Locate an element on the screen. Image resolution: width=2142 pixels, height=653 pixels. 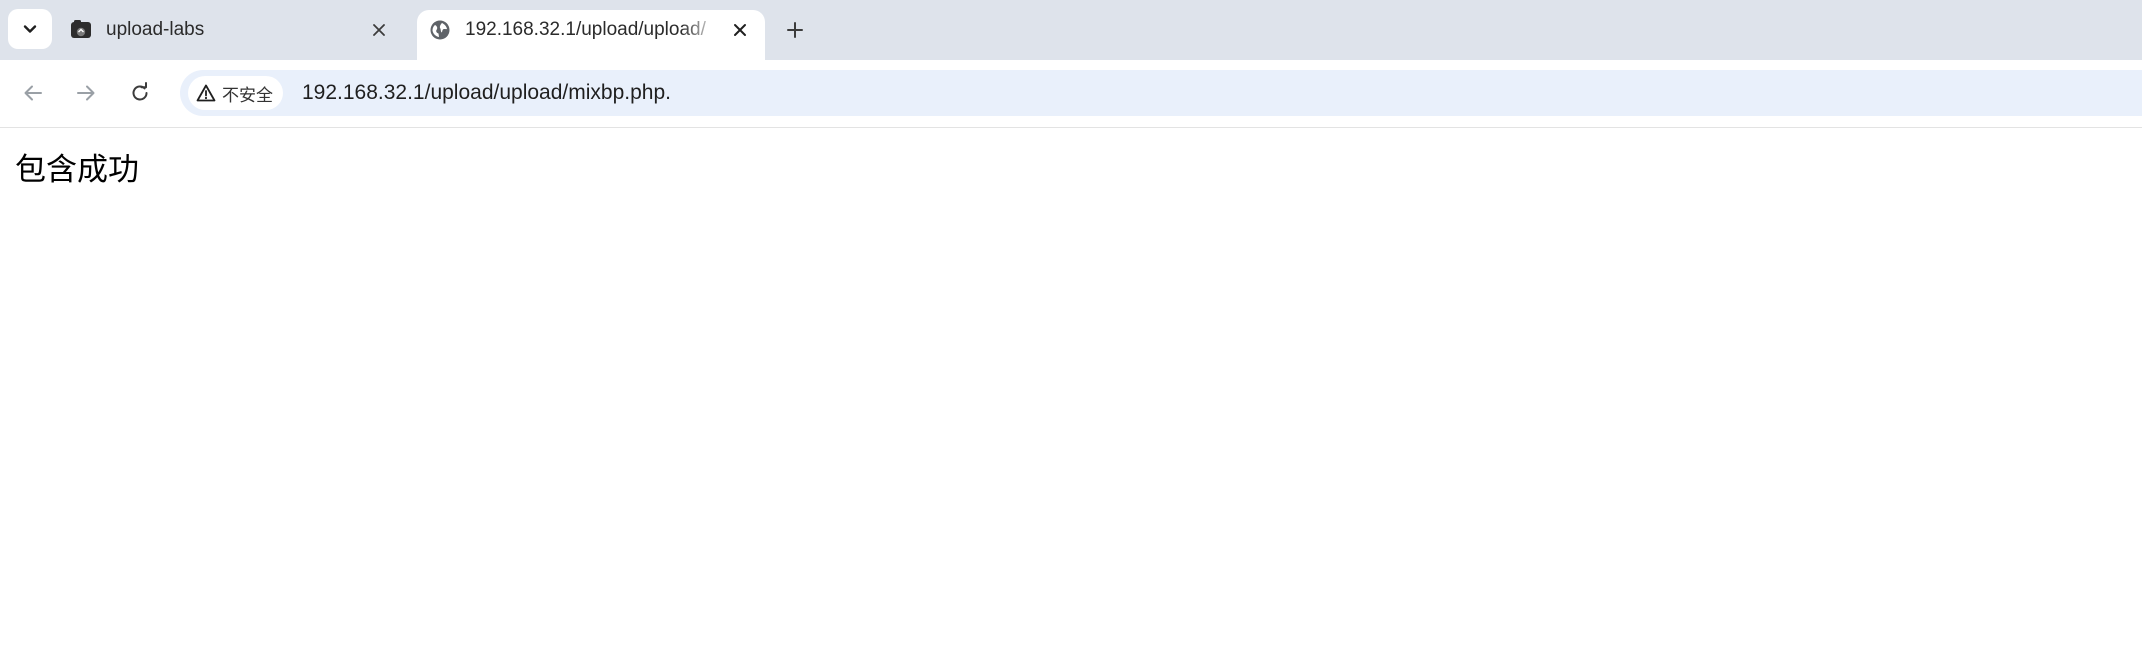
tab-active-upload: 192.168.32.1/upload/upload/ is located at coordinates (591, 35).